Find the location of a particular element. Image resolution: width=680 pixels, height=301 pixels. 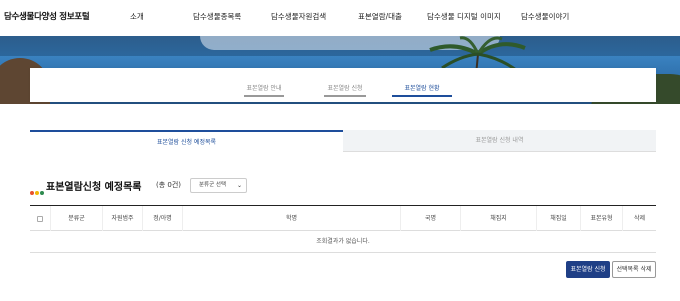

nav-item-specimen-loan: 표본열람/대출 is located at coordinates (380, 16).